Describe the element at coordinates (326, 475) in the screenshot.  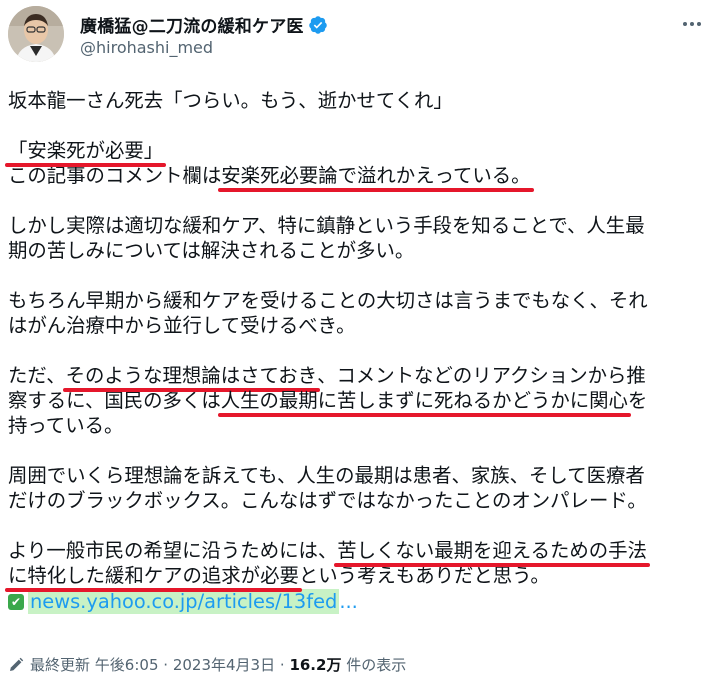
I see `text-run: 周囲でいくら理想論を訴えても、人生の最期は患者、家族、そして医療者` at that location.